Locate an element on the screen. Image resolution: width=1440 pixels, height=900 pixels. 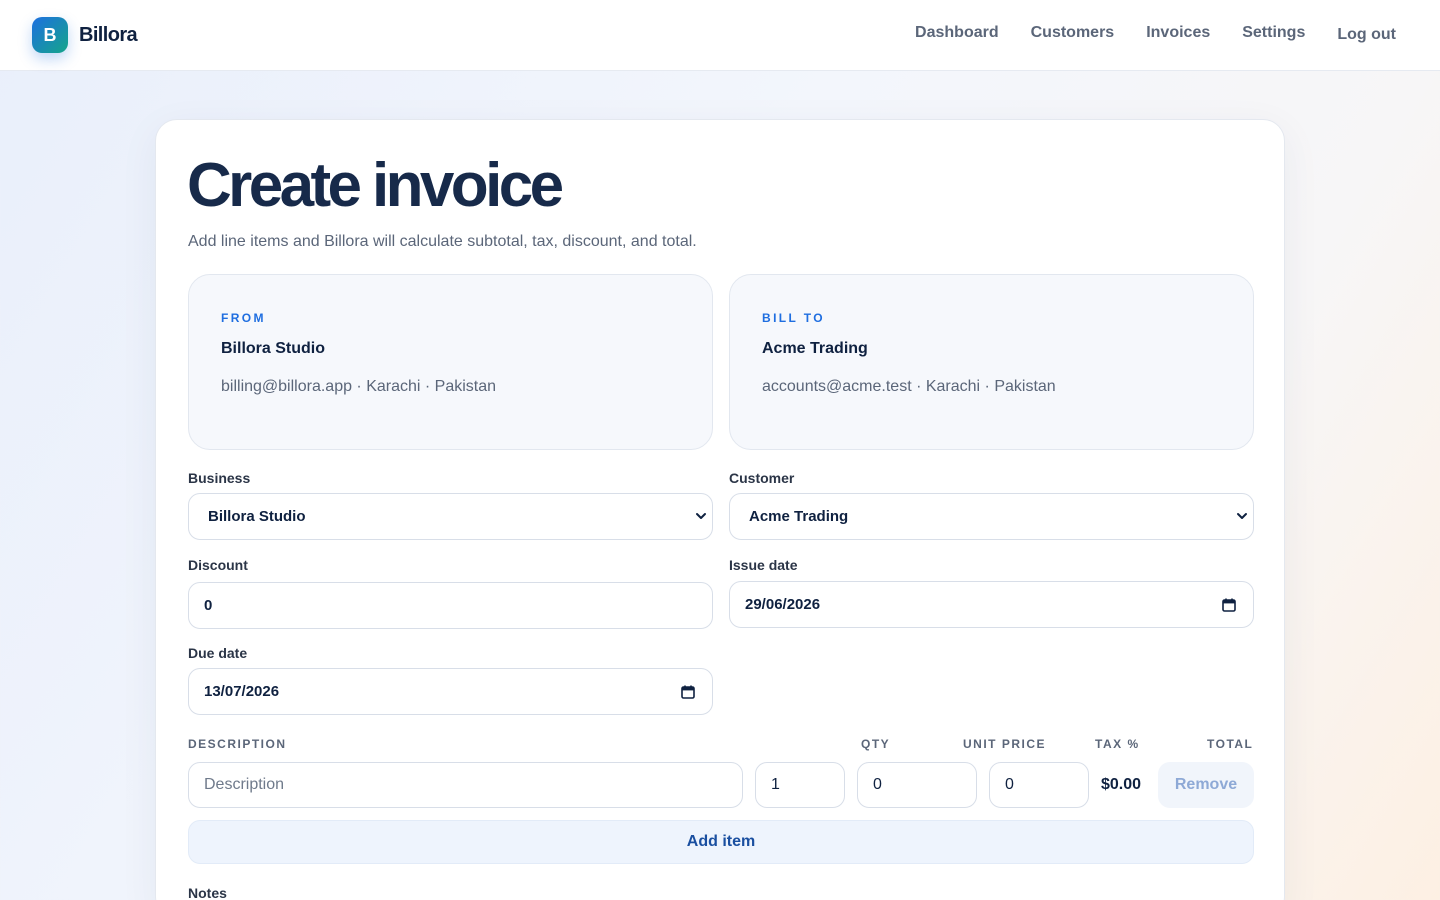
discount-input: 0 is located at coordinates (450, 605).